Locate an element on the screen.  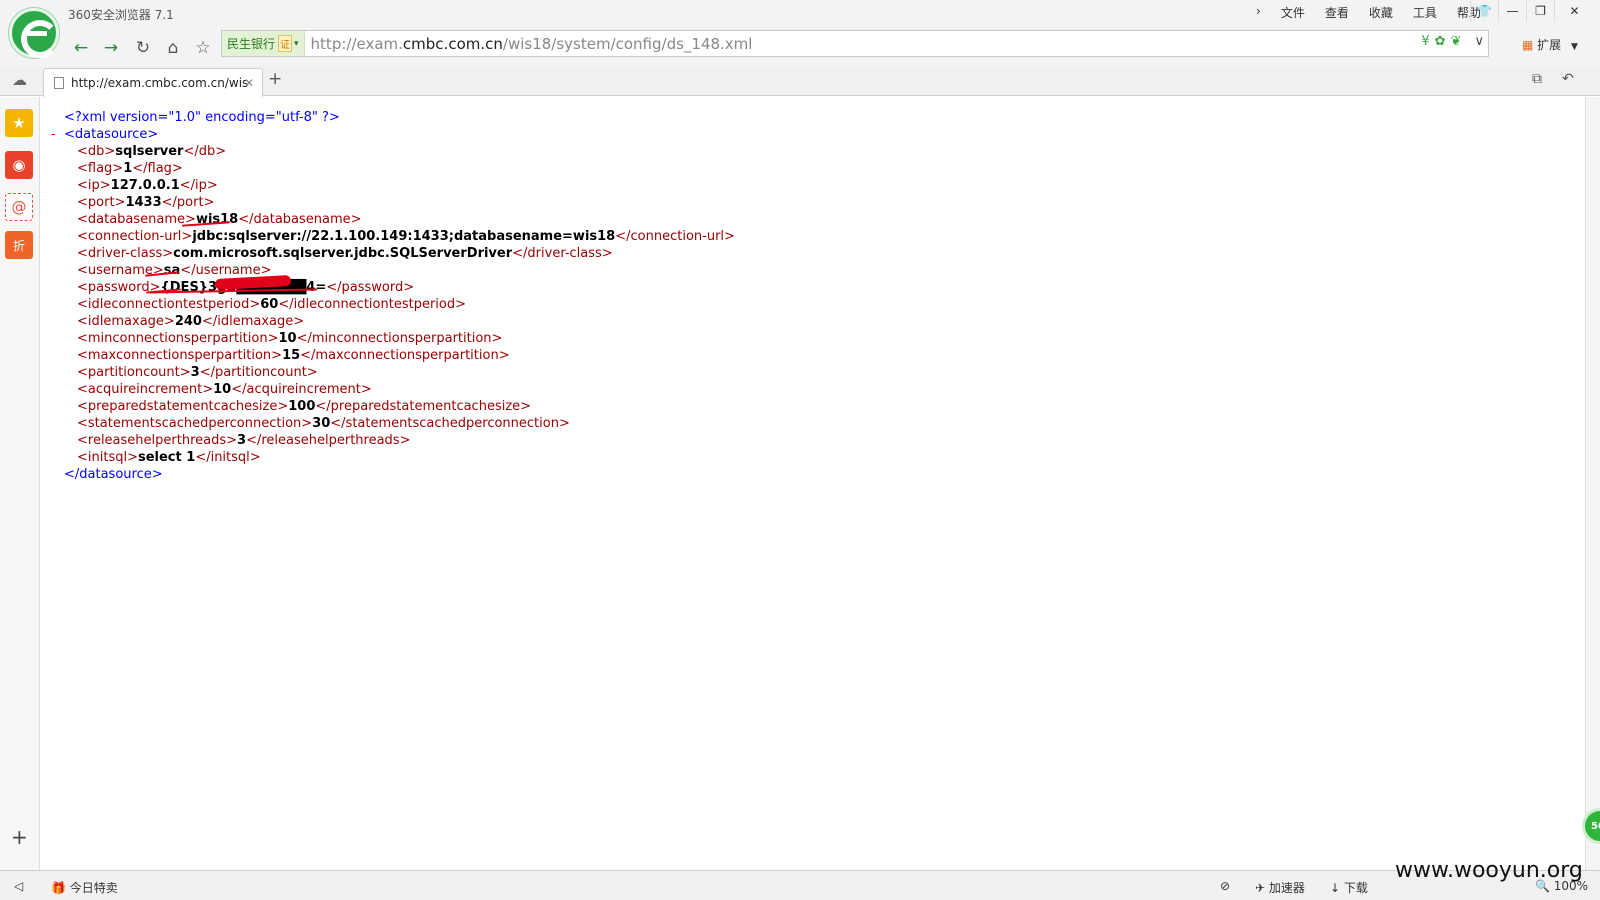
undo-close-icon: ↶ is located at coordinates (1568, 79).